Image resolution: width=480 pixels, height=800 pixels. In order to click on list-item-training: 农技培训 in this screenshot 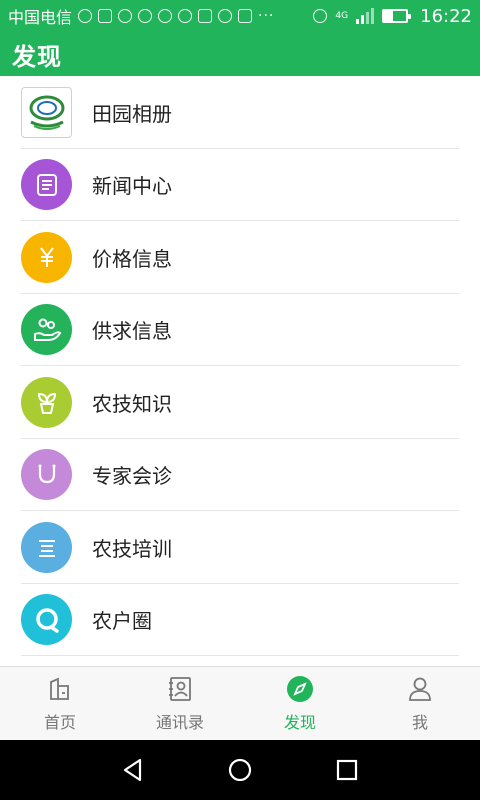, I will do `click(240, 547)`.